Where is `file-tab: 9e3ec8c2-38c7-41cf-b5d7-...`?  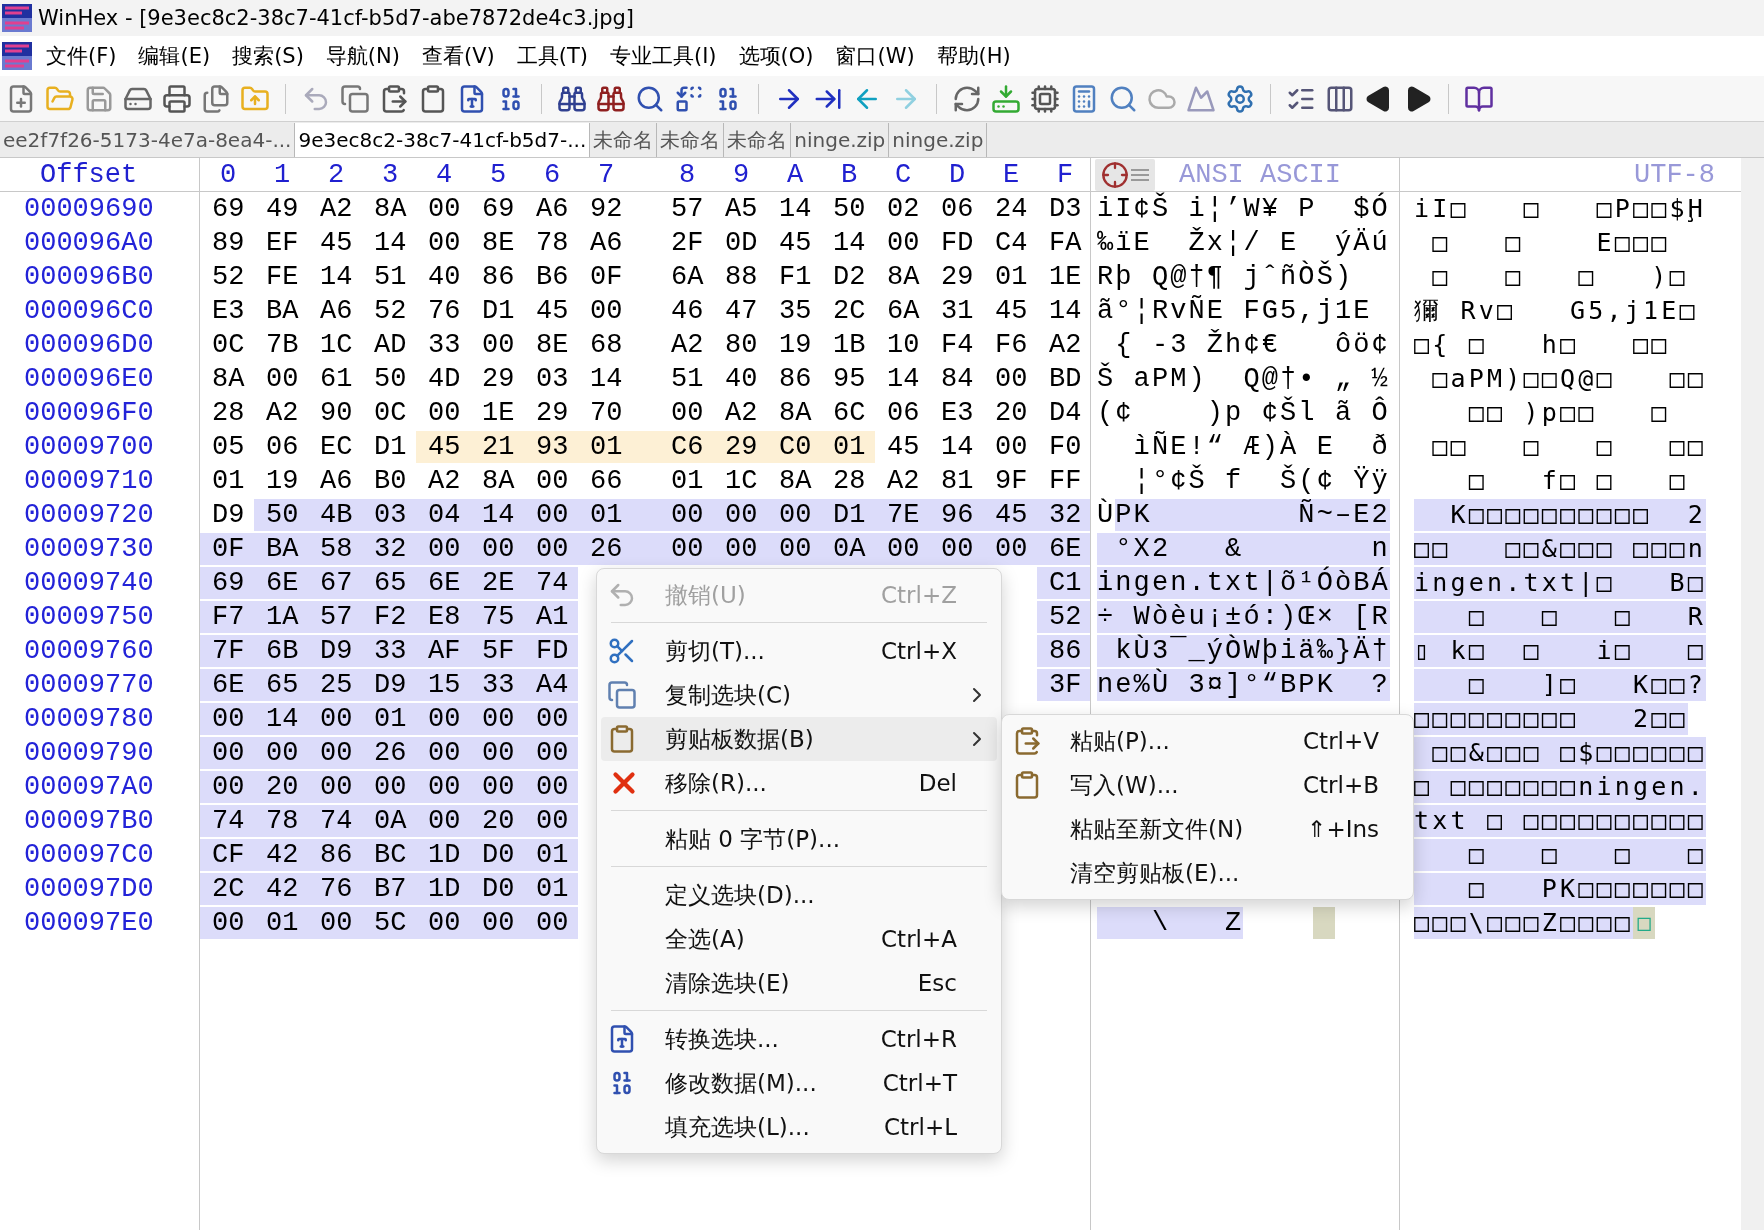
file-tab: 9e3ec8c2-38c7-41cf-b5d7-... is located at coordinates (443, 140).